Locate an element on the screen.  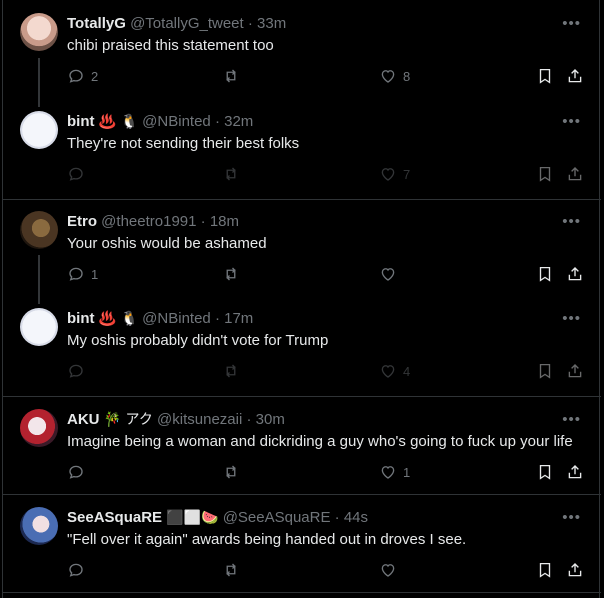
username: @SeeASquaRE is located at coordinates (277, 517).